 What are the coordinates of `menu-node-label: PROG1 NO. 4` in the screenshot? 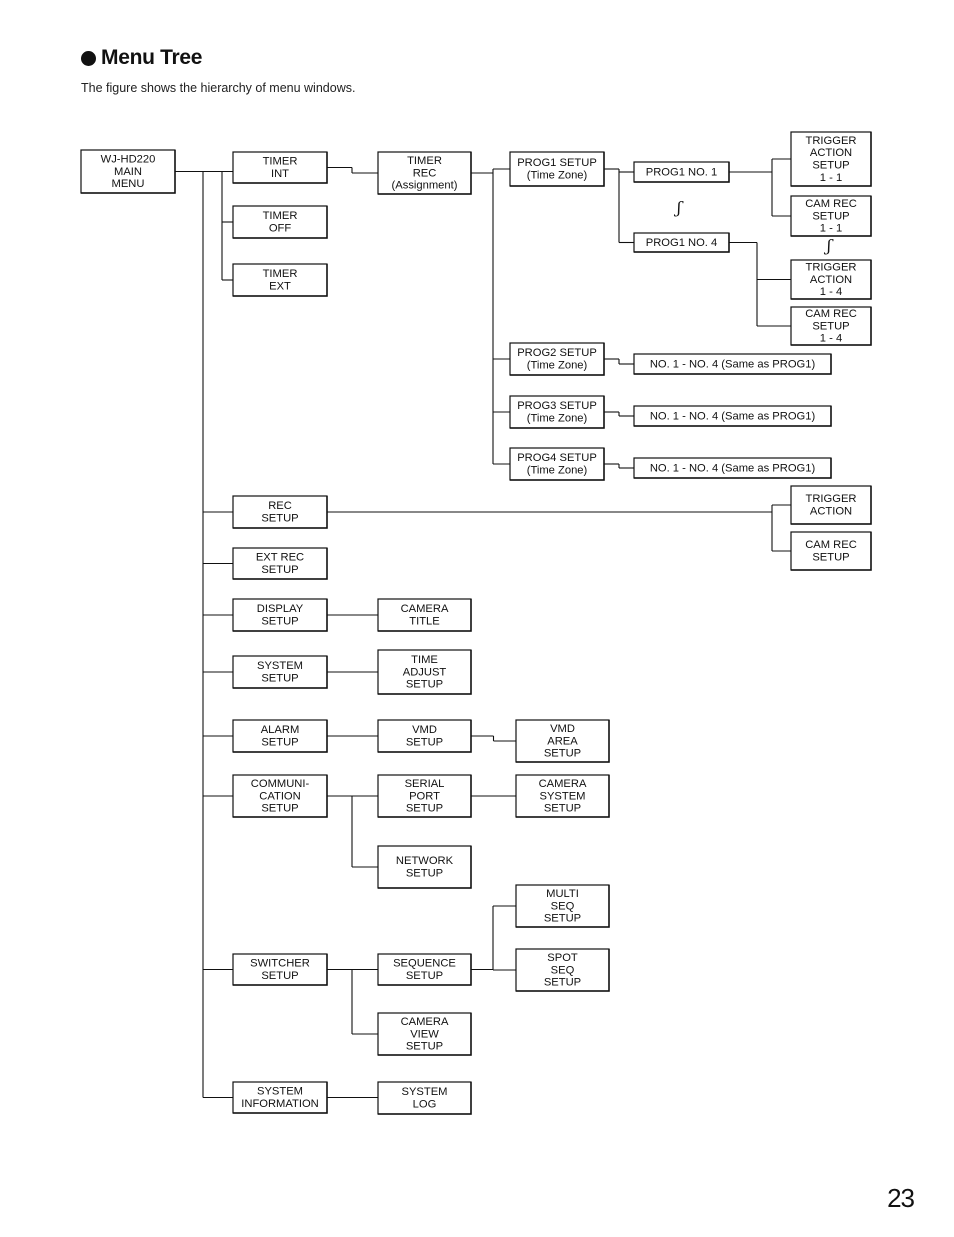 It's located at (682, 243).